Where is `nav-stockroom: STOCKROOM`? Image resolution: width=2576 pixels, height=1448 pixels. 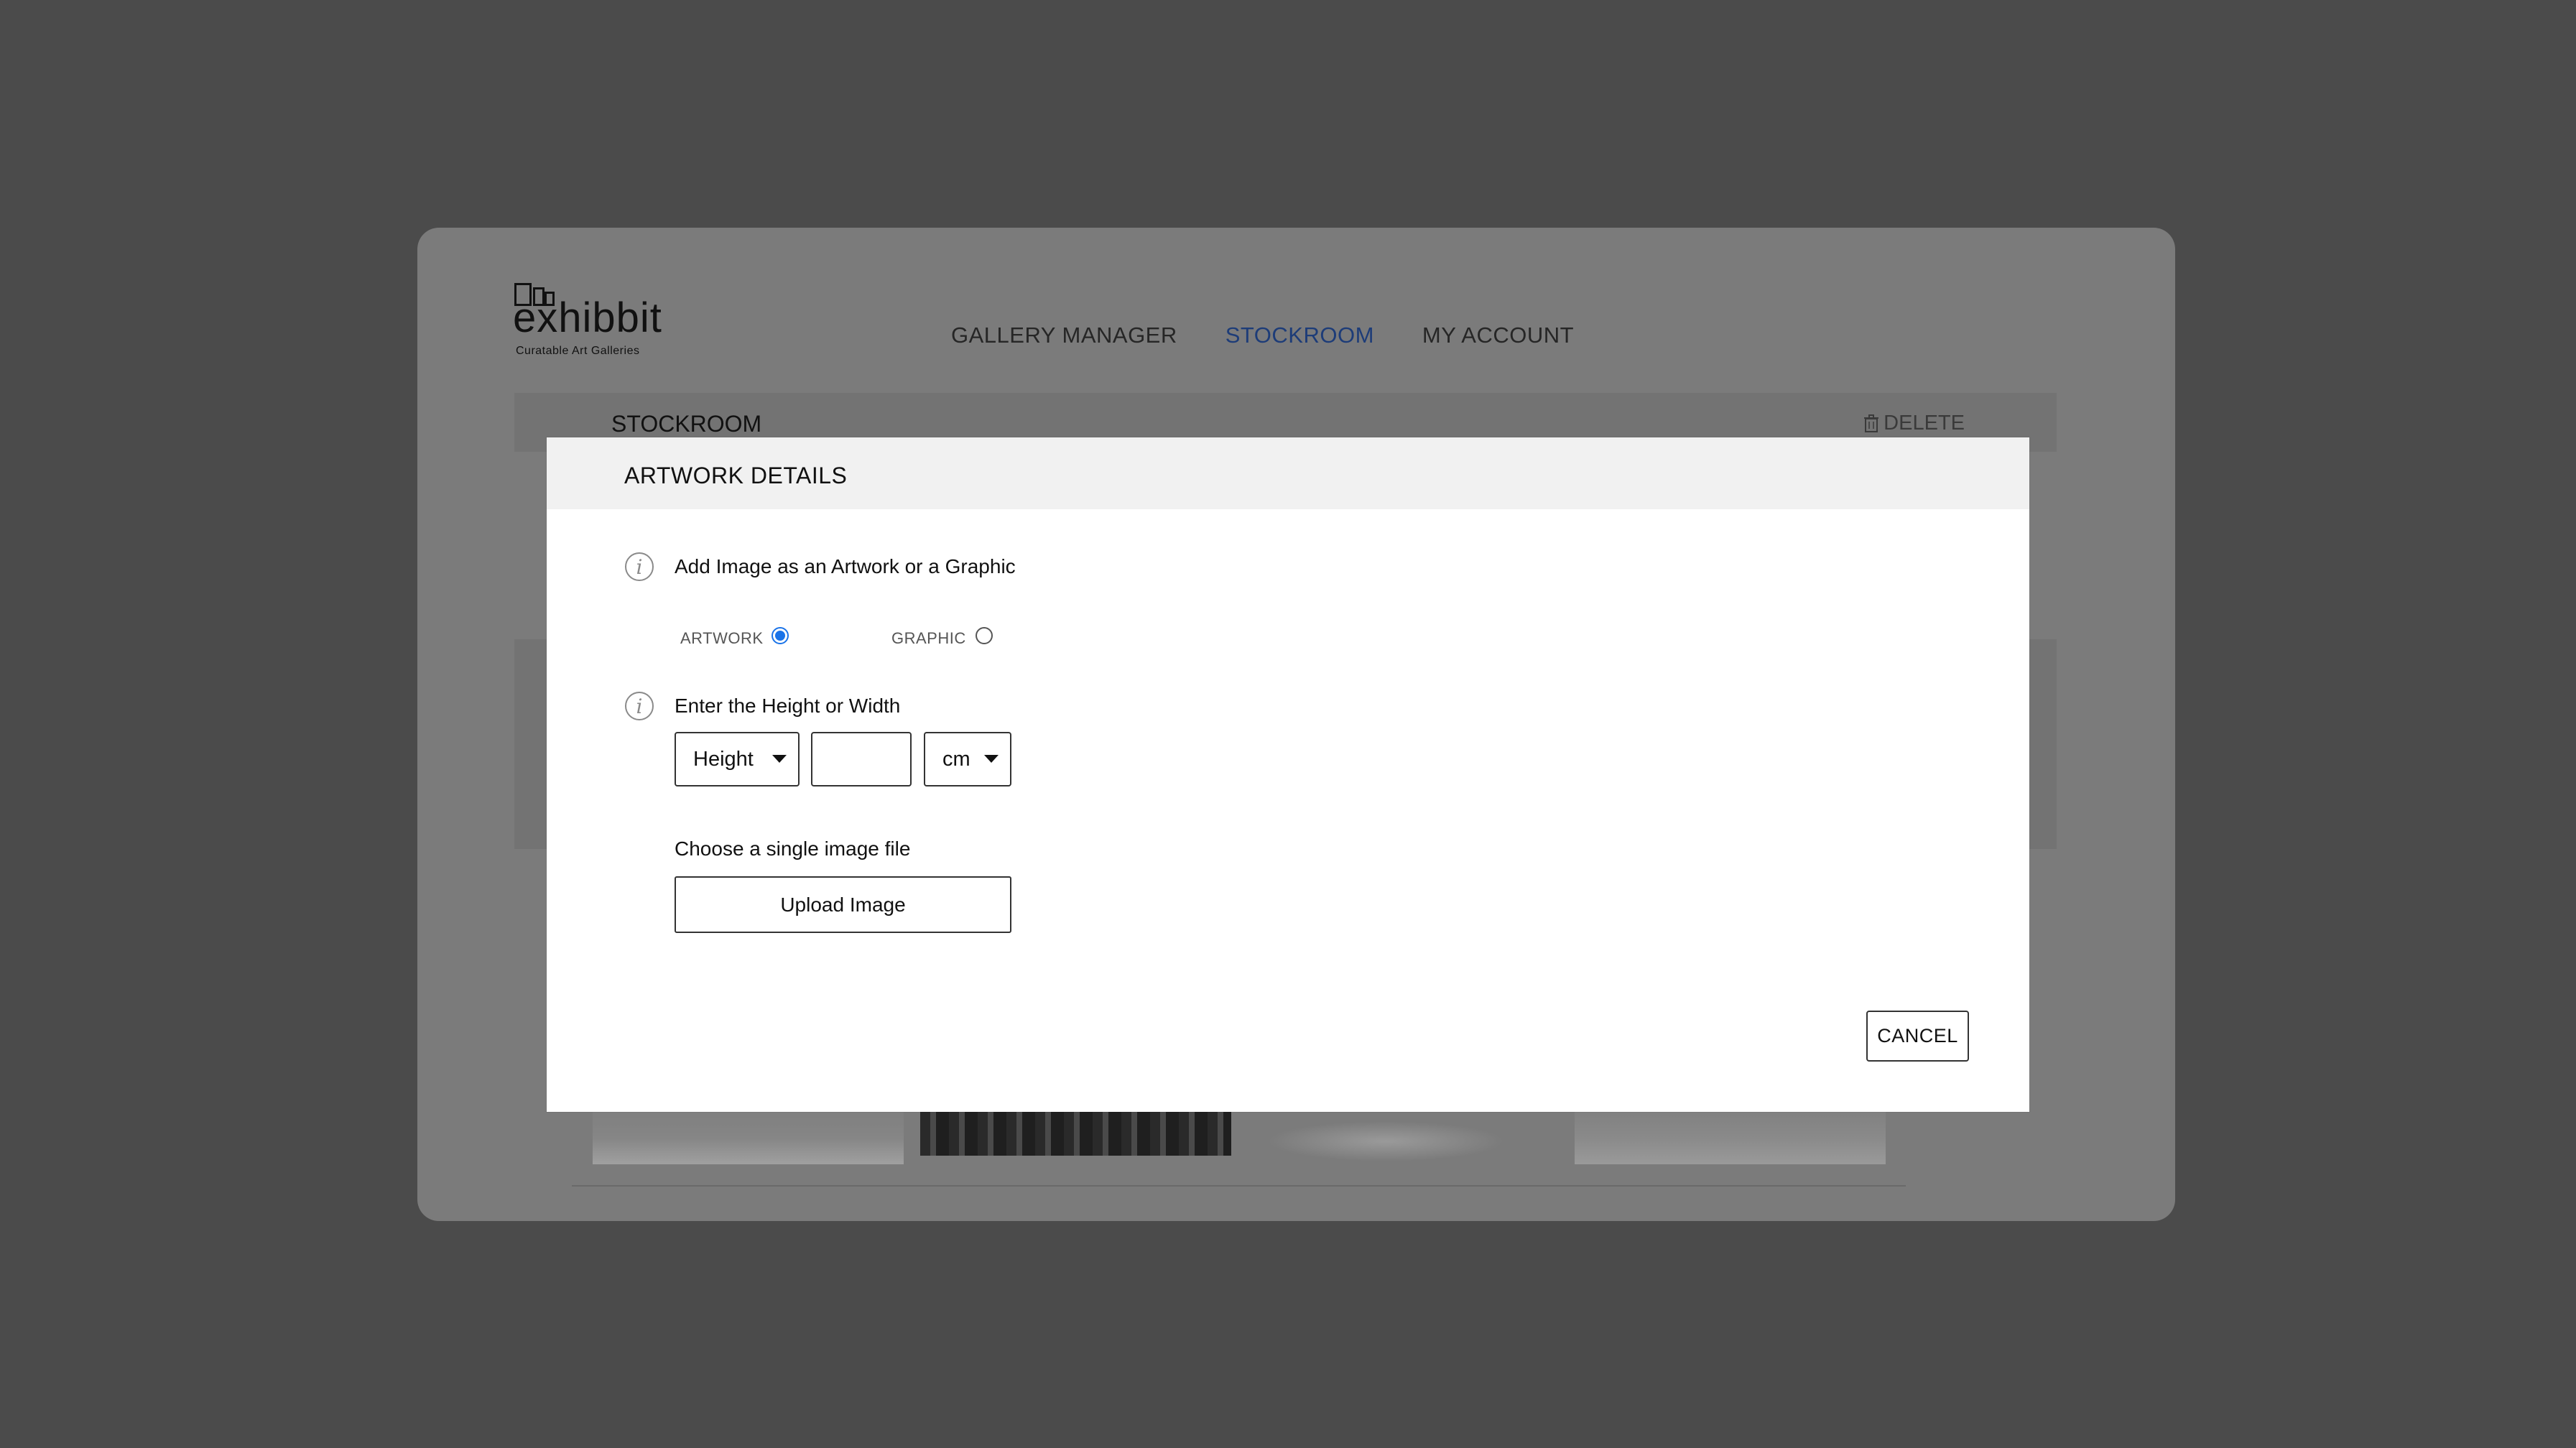
nav-stockroom: STOCKROOM is located at coordinates (1300, 335).